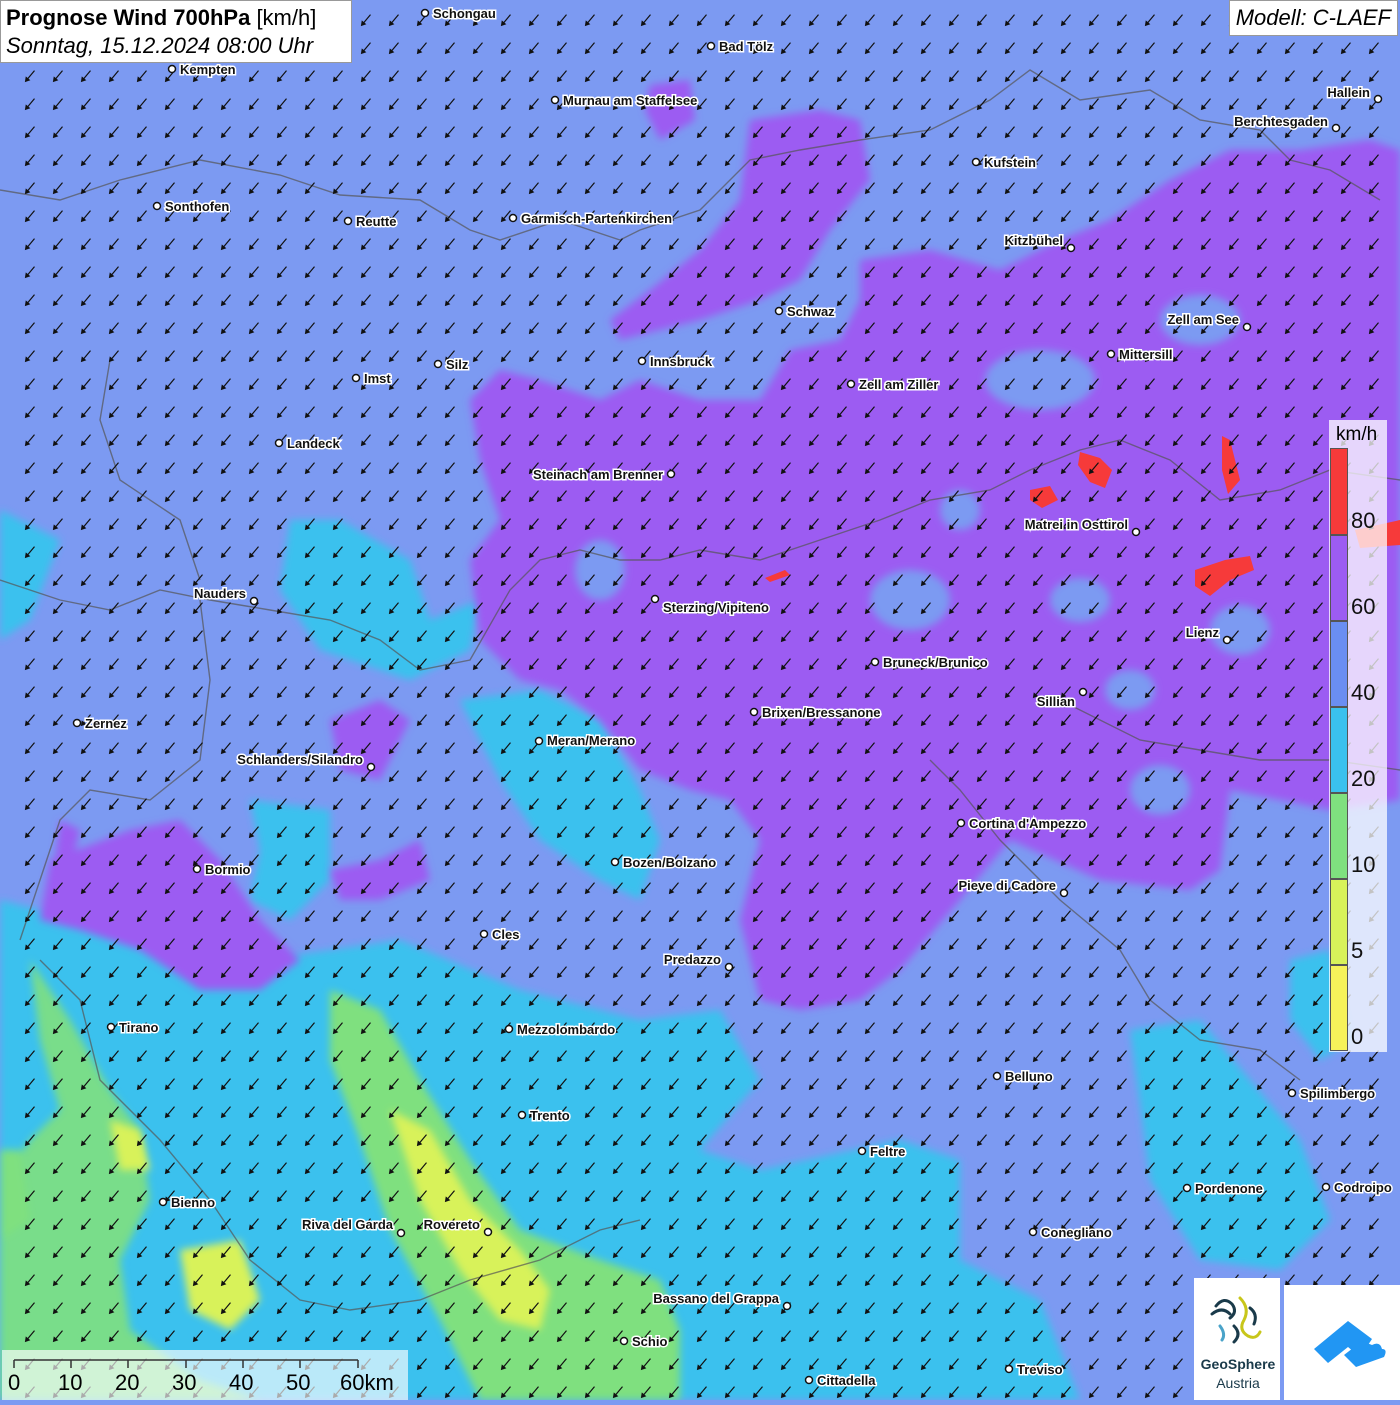 The height and width of the screenshot is (1405, 1400). What do you see at coordinates (596, 218) in the screenshot?
I see `city-label: Garmisch-Partenkirchen` at bounding box center [596, 218].